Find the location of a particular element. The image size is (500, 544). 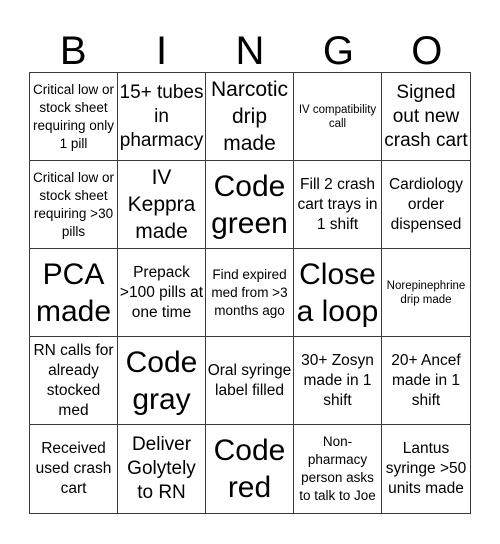

bingo-cell-r3-c4: Close a loop is located at coordinates (338, 293).